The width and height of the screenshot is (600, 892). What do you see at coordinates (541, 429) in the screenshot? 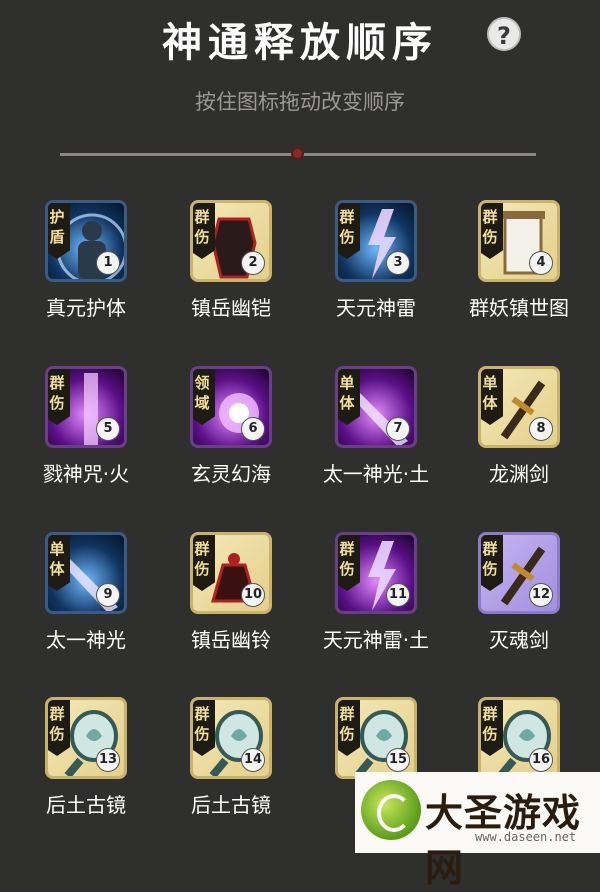
I see `order-badge: 8` at bounding box center [541, 429].